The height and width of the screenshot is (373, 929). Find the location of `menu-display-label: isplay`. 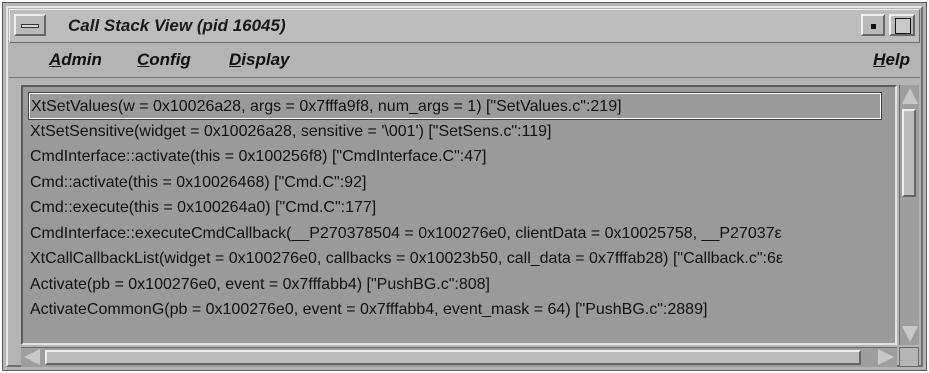

menu-display-label: isplay is located at coordinates (265, 59).